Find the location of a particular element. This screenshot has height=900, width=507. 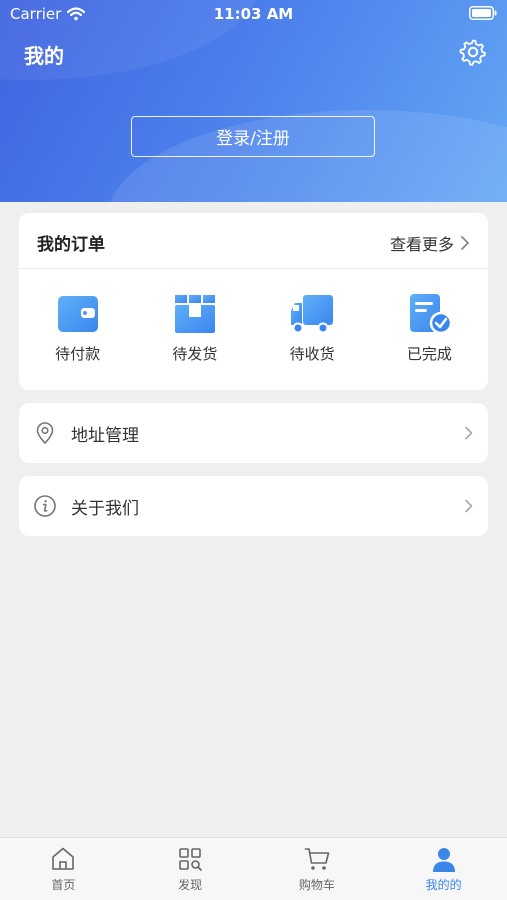

tab-label: 发现 is located at coordinates (190, 885).